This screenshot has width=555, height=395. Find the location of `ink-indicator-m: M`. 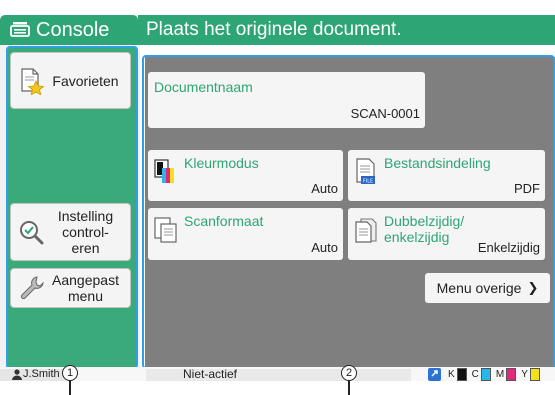

ink-indicator-m: M is located at coordinates (506, 374).